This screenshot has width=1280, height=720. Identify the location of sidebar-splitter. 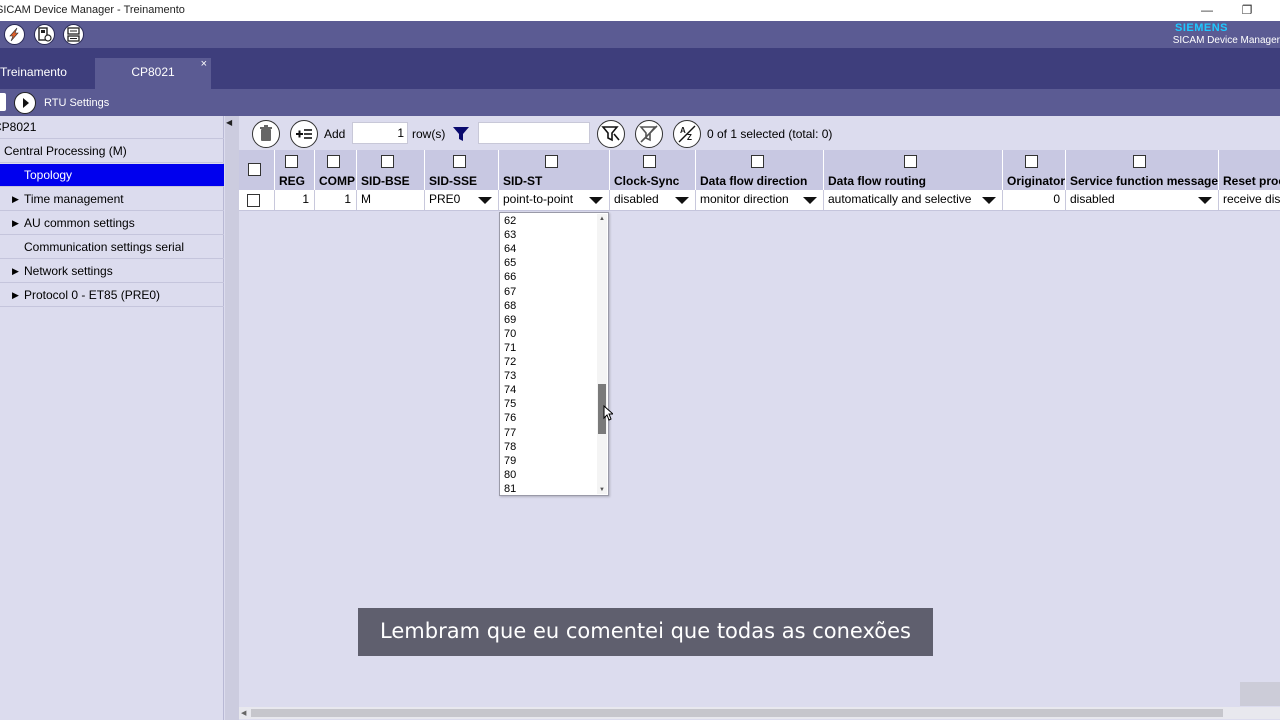
(232, 418).